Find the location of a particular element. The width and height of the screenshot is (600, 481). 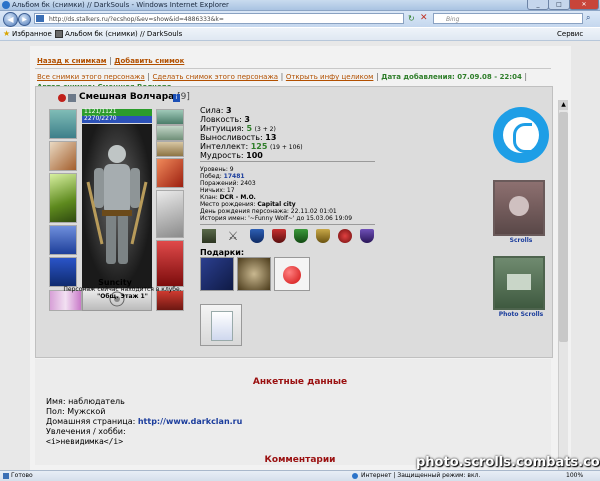

info-losses: Поражений: 2403 is located at coordinates (228, 183).